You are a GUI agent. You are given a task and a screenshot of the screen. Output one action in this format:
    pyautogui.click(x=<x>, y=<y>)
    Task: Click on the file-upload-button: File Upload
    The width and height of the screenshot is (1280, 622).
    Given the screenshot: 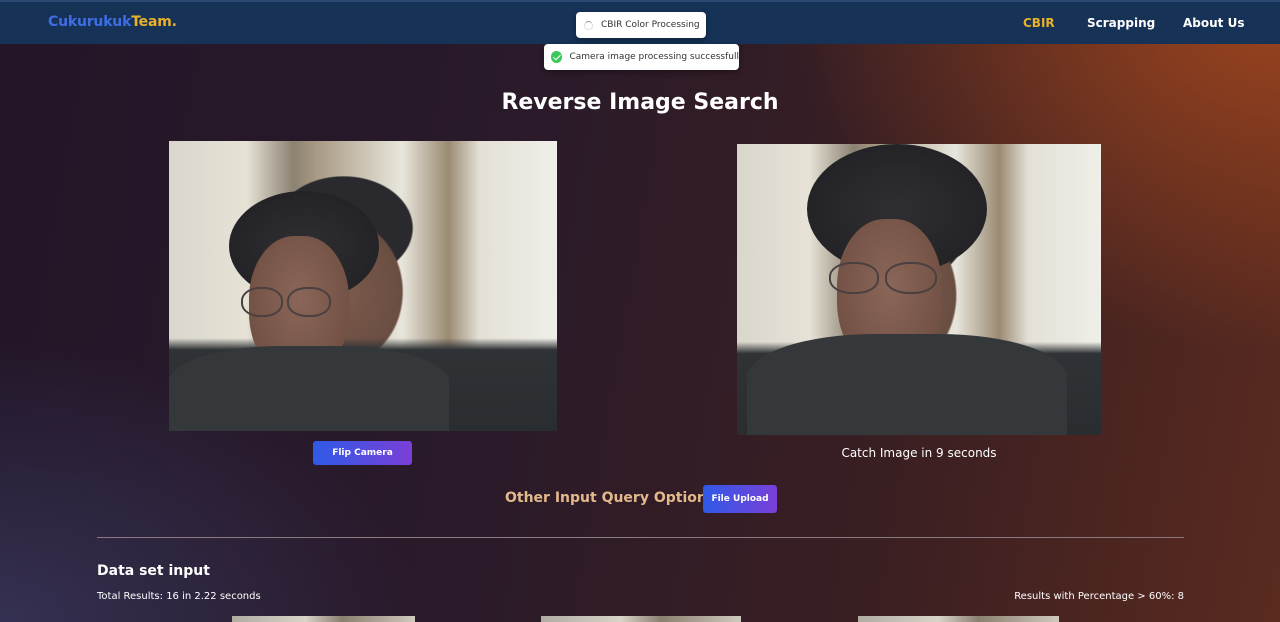 What is the action you would take?
    pyautogui.click(x=740, y=499)
    